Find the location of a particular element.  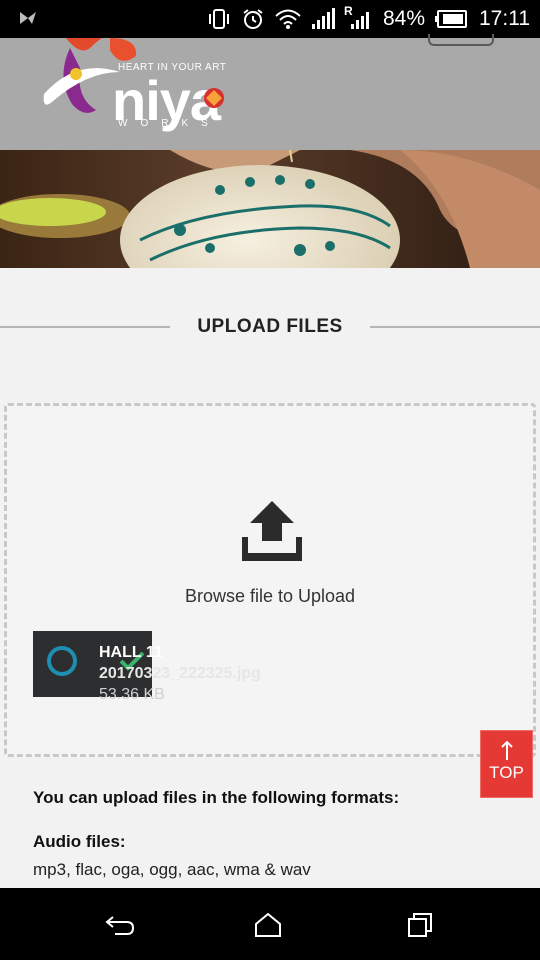

back-to-top-button: TOP is located at coordinates (506, 764).